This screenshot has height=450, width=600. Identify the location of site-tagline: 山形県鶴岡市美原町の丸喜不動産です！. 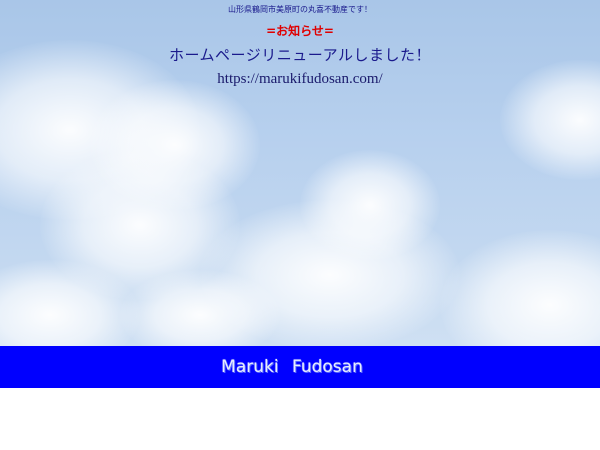
(300, 9).